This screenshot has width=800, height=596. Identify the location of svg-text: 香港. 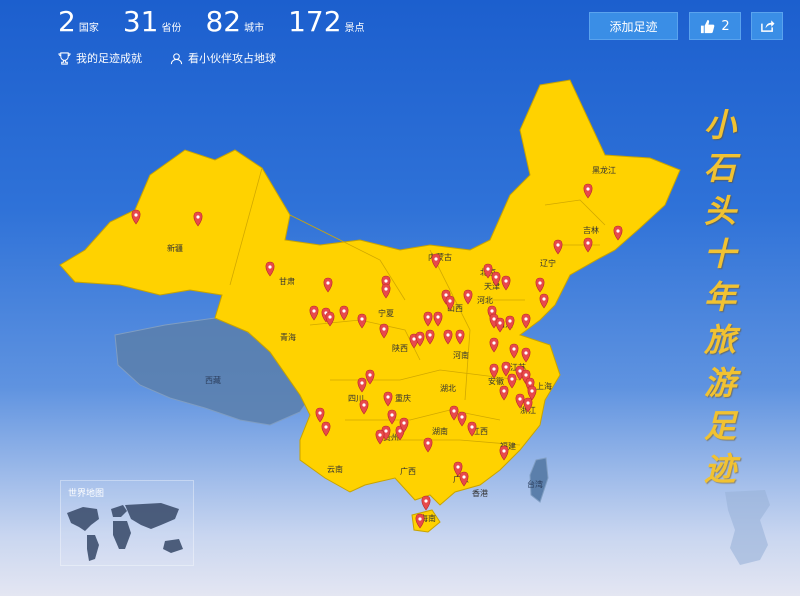
(480, 493).